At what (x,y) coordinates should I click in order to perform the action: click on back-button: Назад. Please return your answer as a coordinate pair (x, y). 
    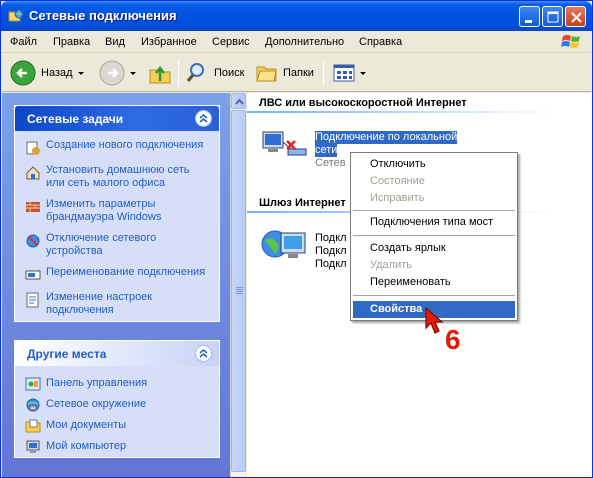
    Looking at the image, I should click on (47, 73).